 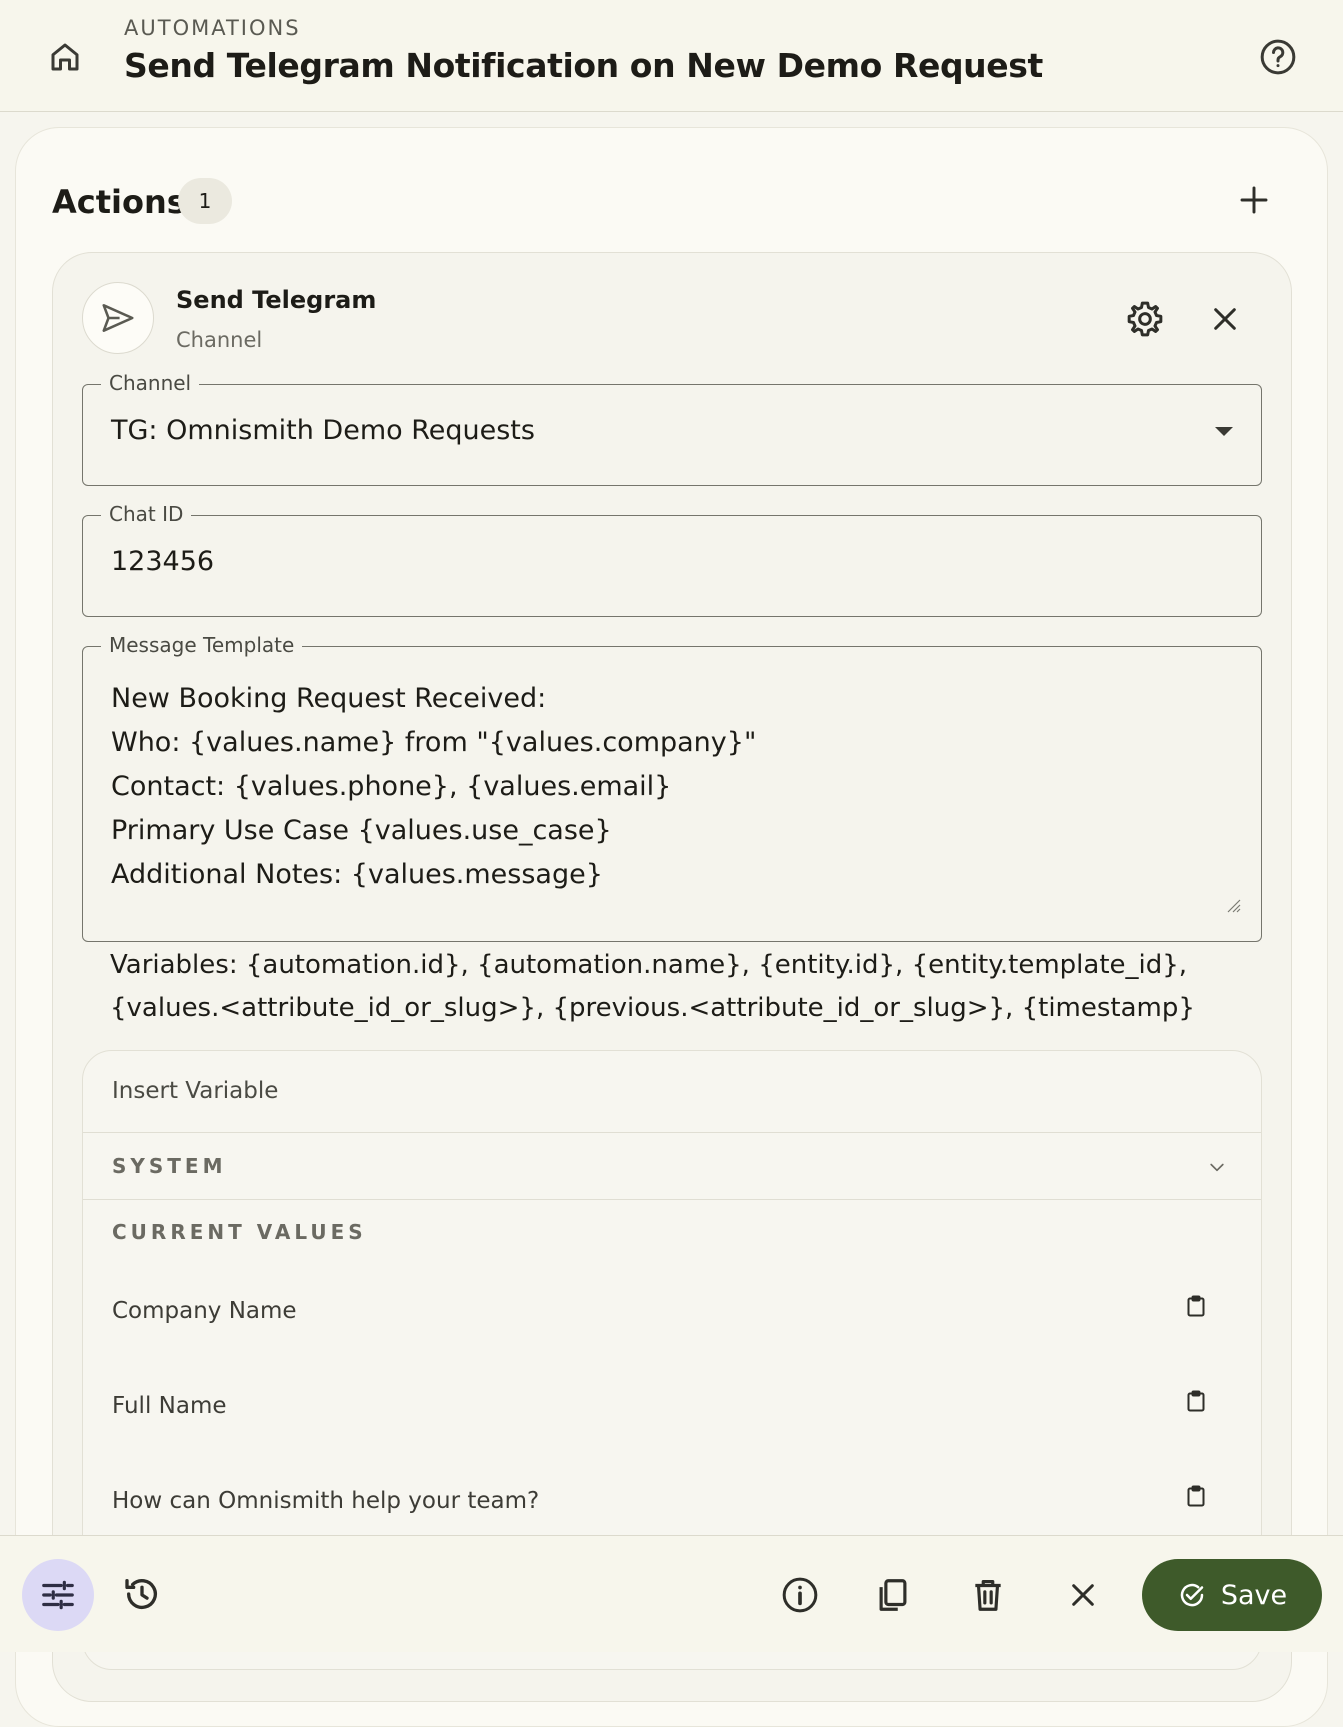 I want to click on add-action-button, so click(x=1254, y=200).